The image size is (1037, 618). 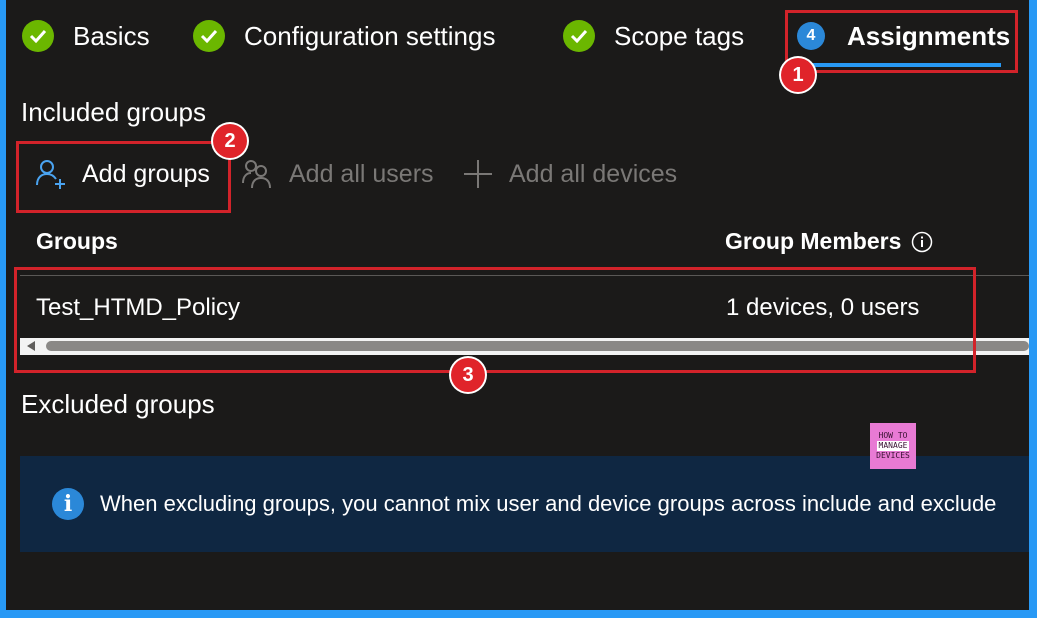 I want to click on annotation-badge-2: 2, so click(x=230, y=141).